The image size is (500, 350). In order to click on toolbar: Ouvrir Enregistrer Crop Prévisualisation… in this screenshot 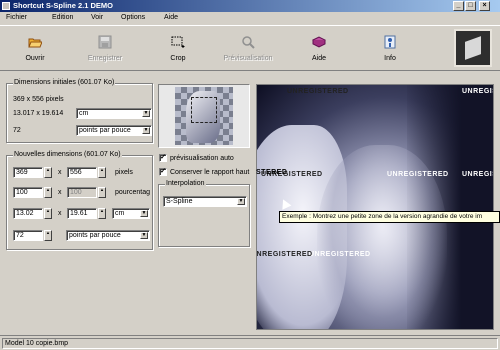, I will do `click(250, 48)`.